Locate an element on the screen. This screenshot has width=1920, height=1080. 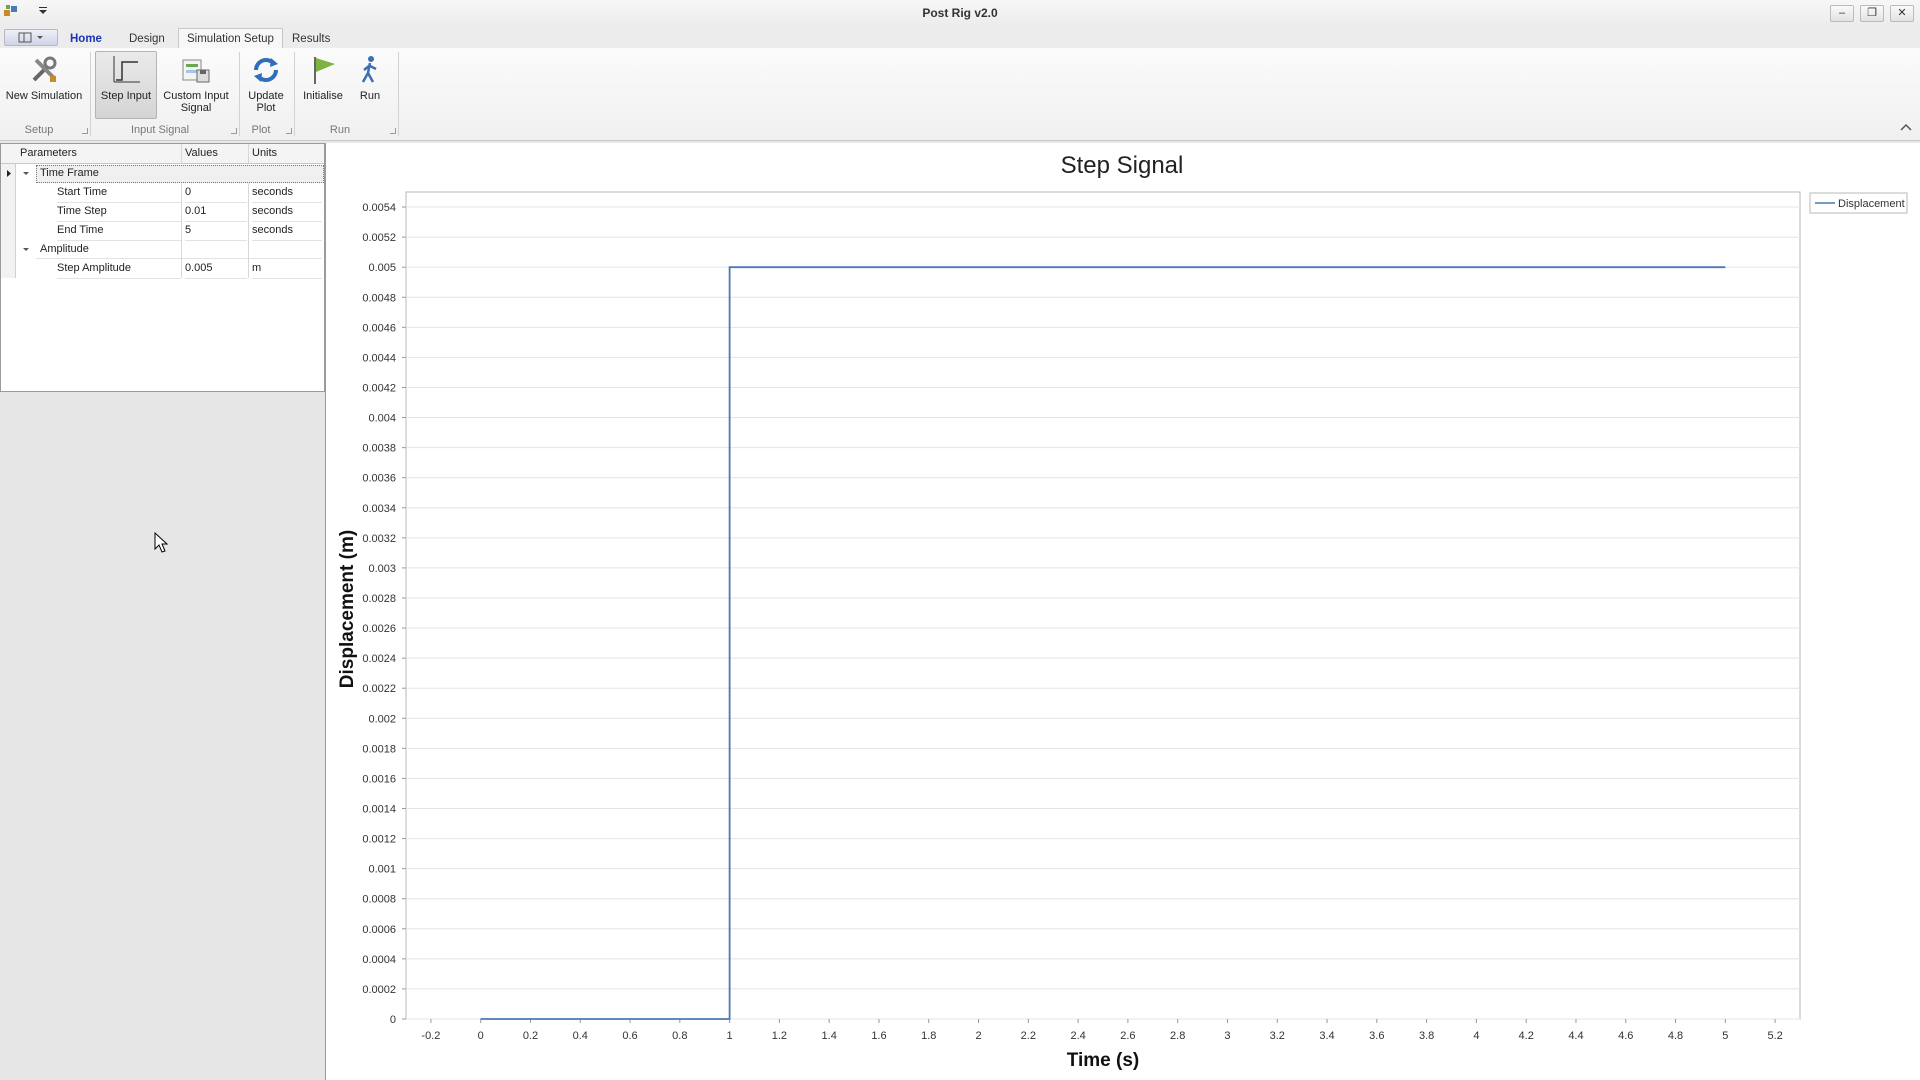
chart-legend: Displacement is located at coordinates (1858, 203).